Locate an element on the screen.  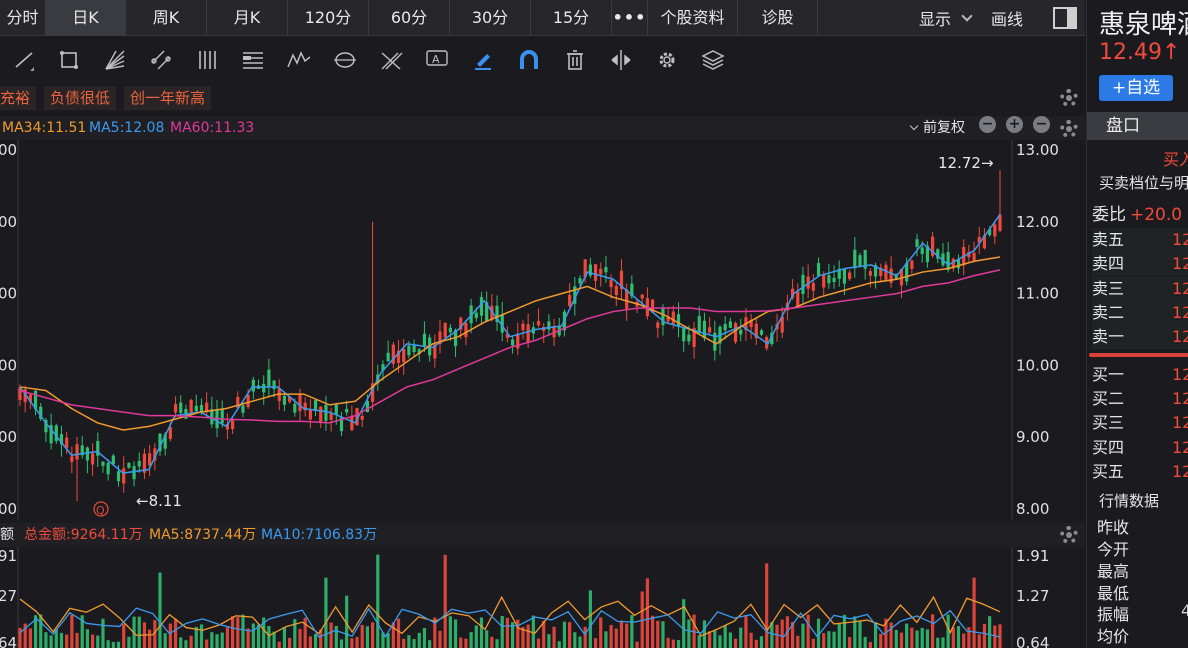
level-label: 买二 is located at coordinates (1108, 398).